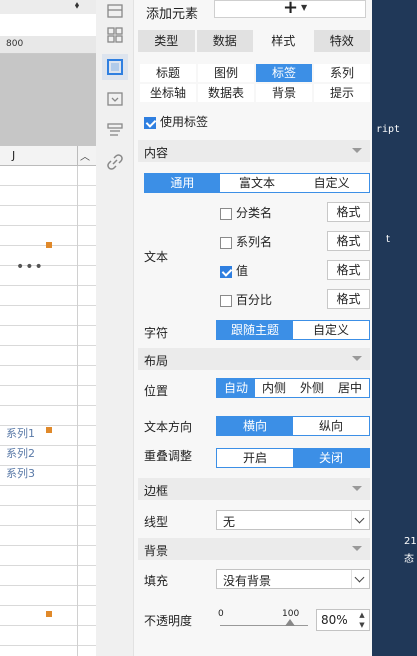 Image resolution: width=417 pixels, height=656 pixels. I want to click on overlap-segmented: 开启 关闭, so click(293, 458).